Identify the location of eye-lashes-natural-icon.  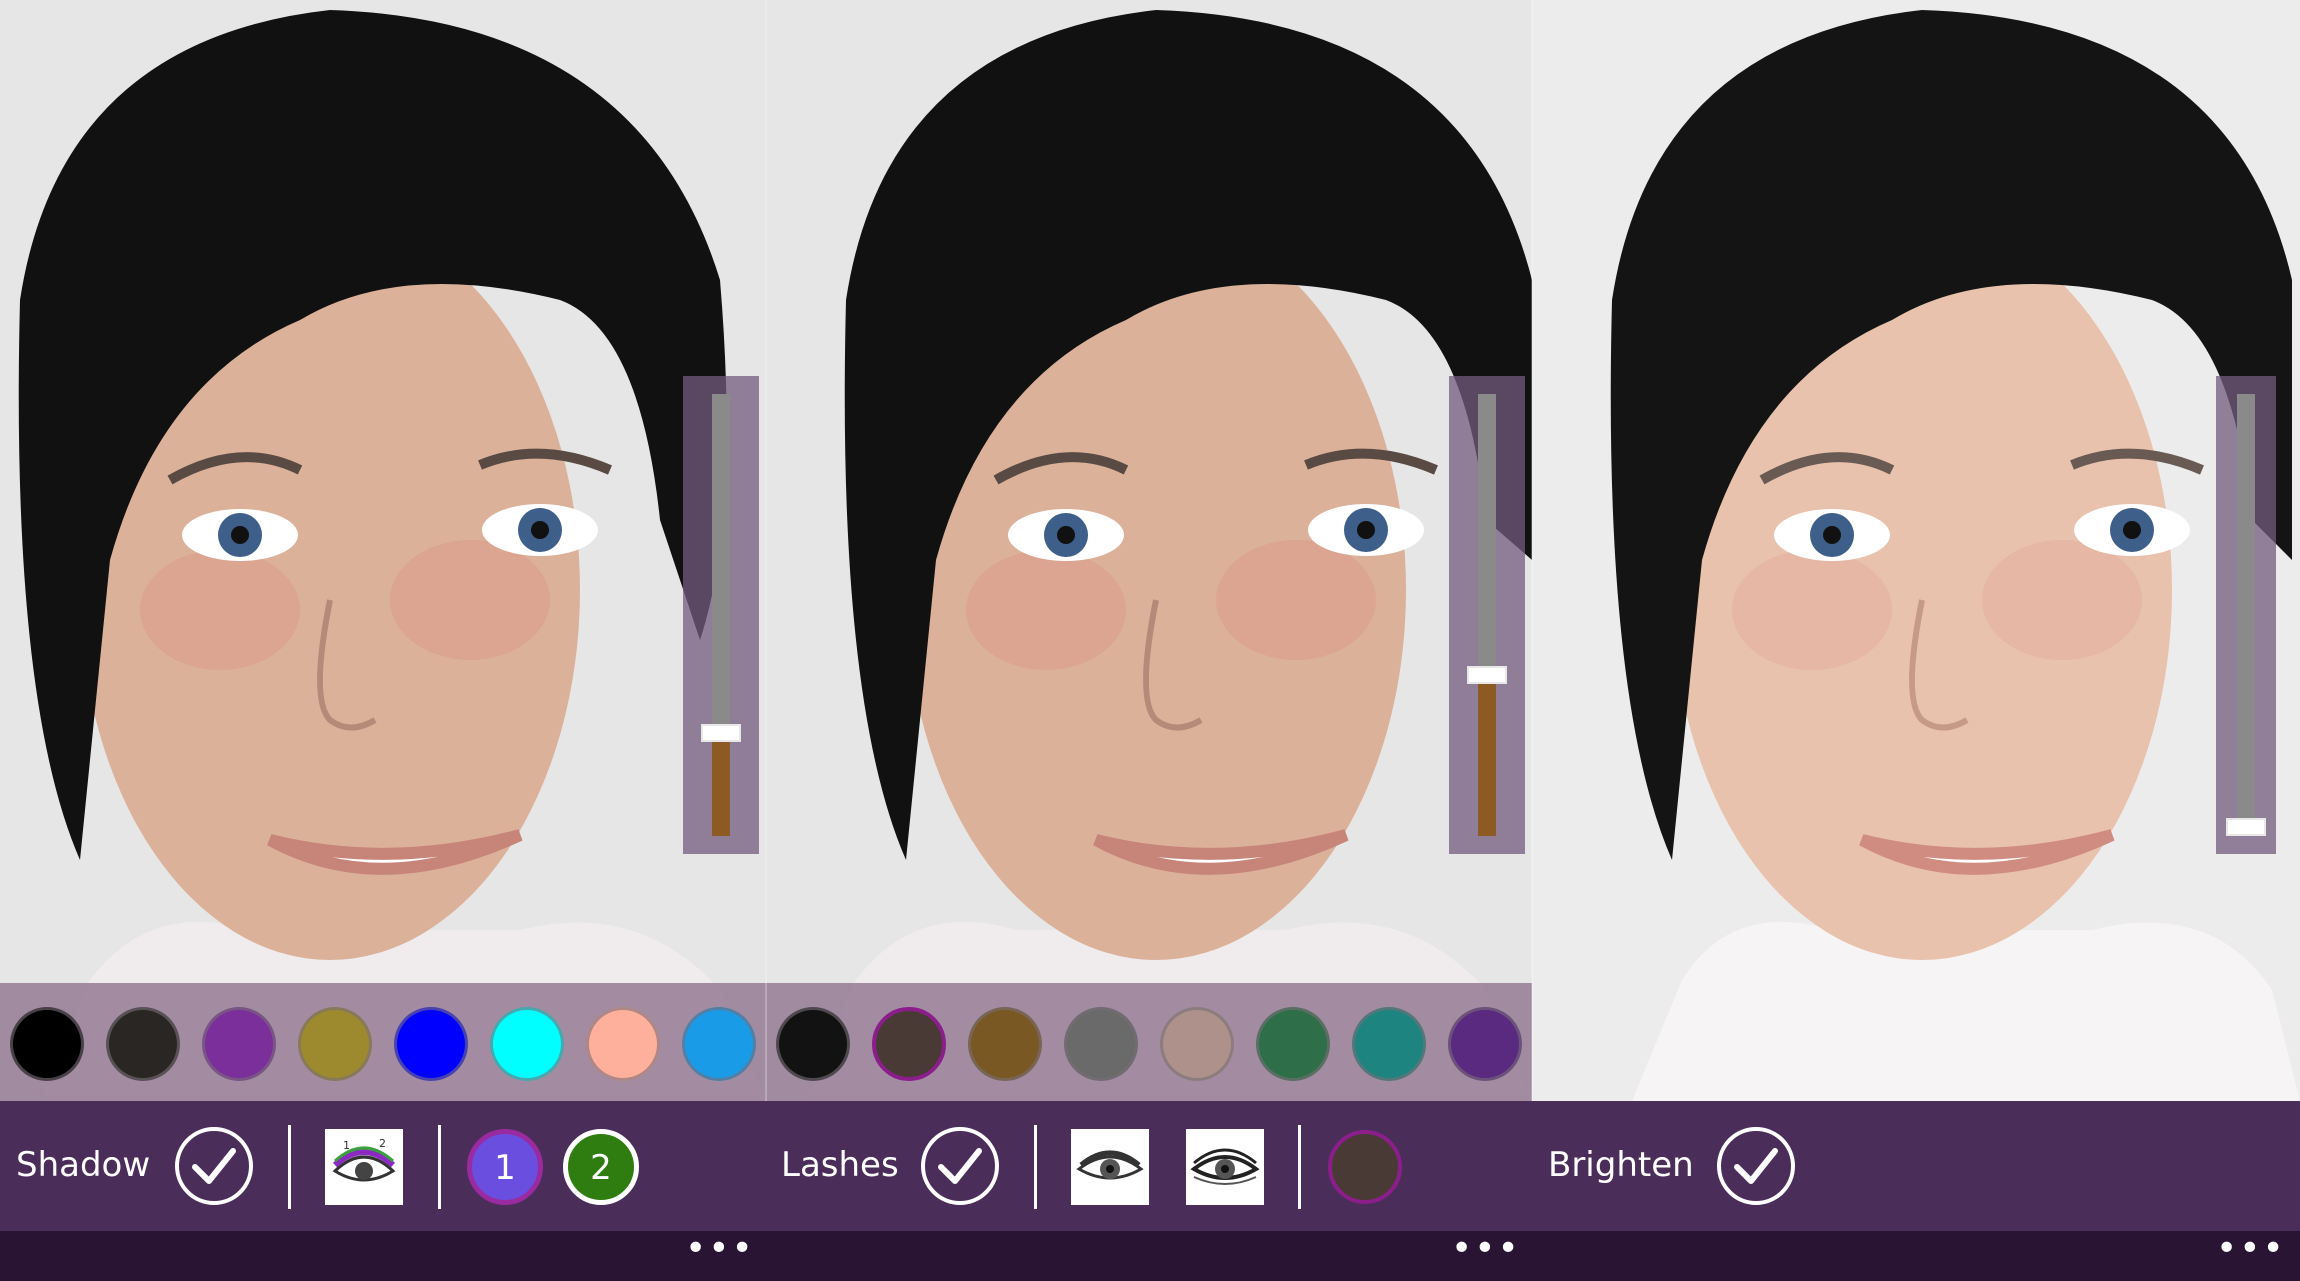
(1110, 1167).